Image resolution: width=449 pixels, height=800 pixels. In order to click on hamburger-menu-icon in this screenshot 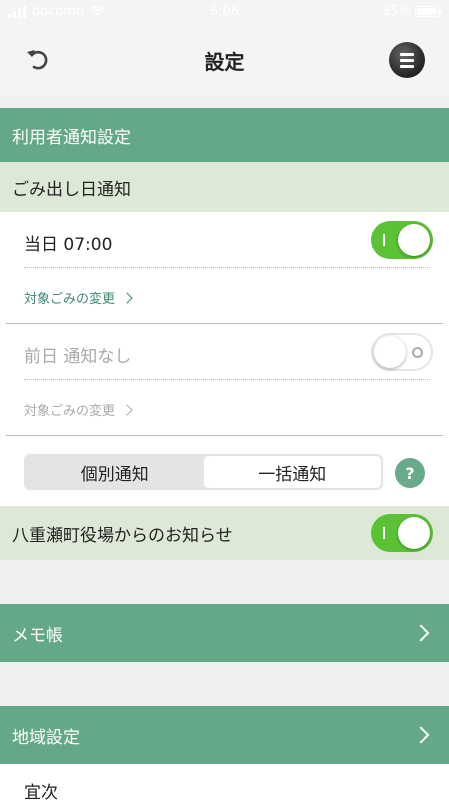, I will do `click(407, 54)`.